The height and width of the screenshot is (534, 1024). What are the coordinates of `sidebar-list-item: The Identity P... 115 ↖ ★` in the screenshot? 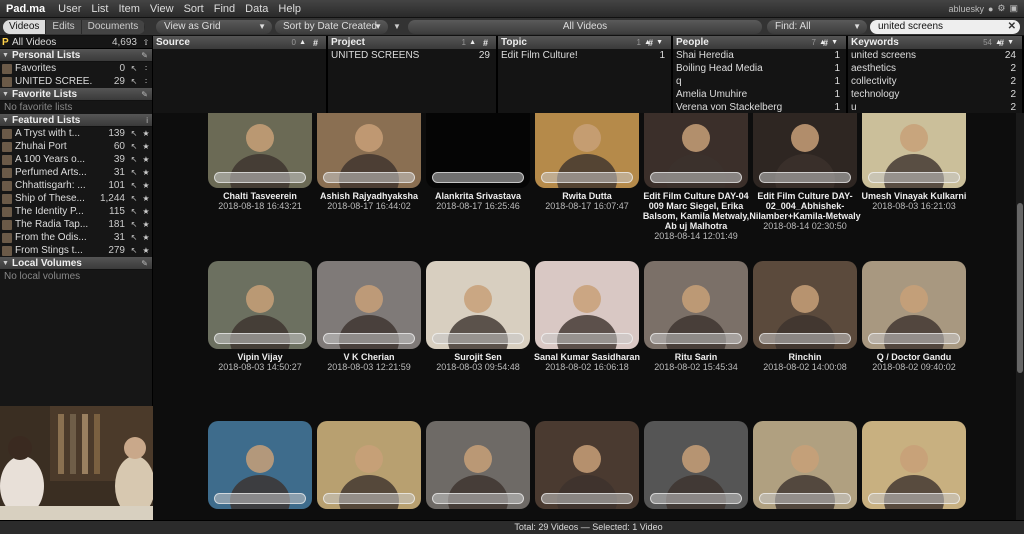 It's located at (76, 211).